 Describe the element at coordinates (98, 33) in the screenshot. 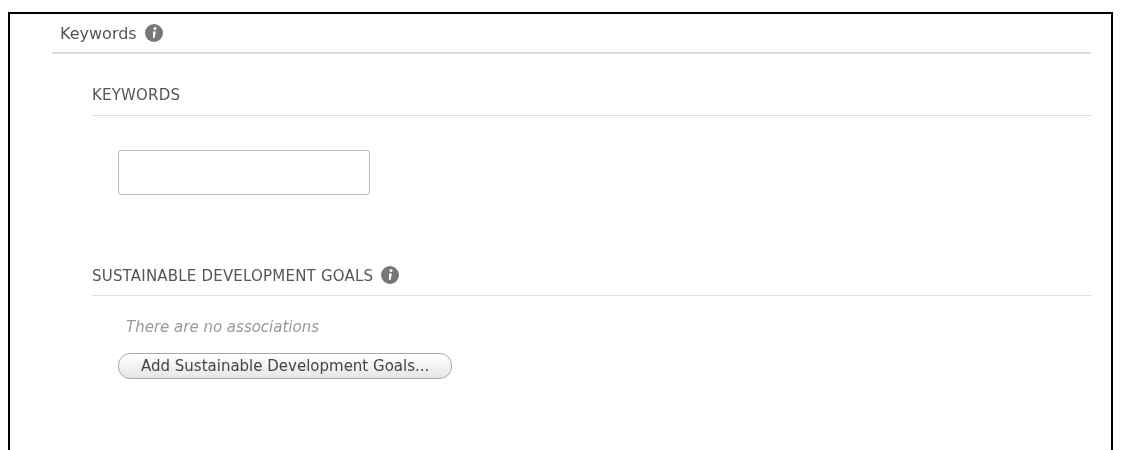

I see `section-title: Keywords` at that location.